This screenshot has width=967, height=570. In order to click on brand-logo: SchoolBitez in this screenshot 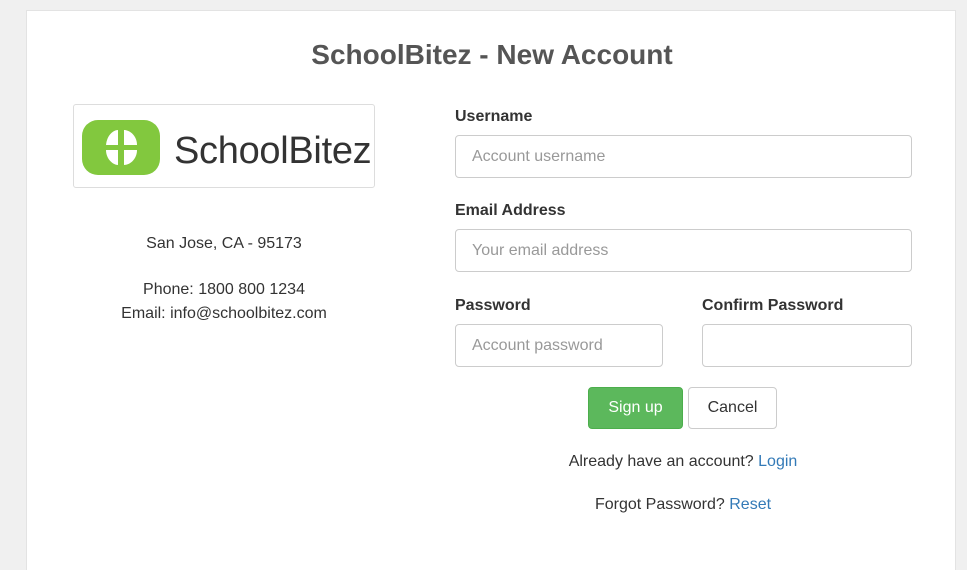, I will do `click(224, 146)`.